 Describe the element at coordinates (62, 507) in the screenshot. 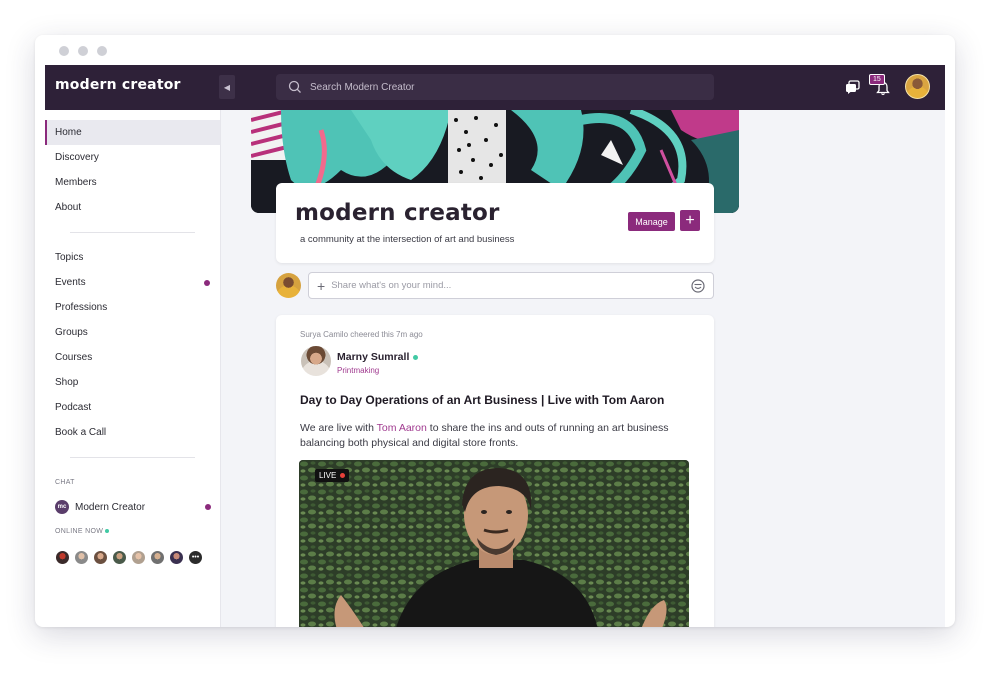

I see `community-chat-icon: mc` at that location.